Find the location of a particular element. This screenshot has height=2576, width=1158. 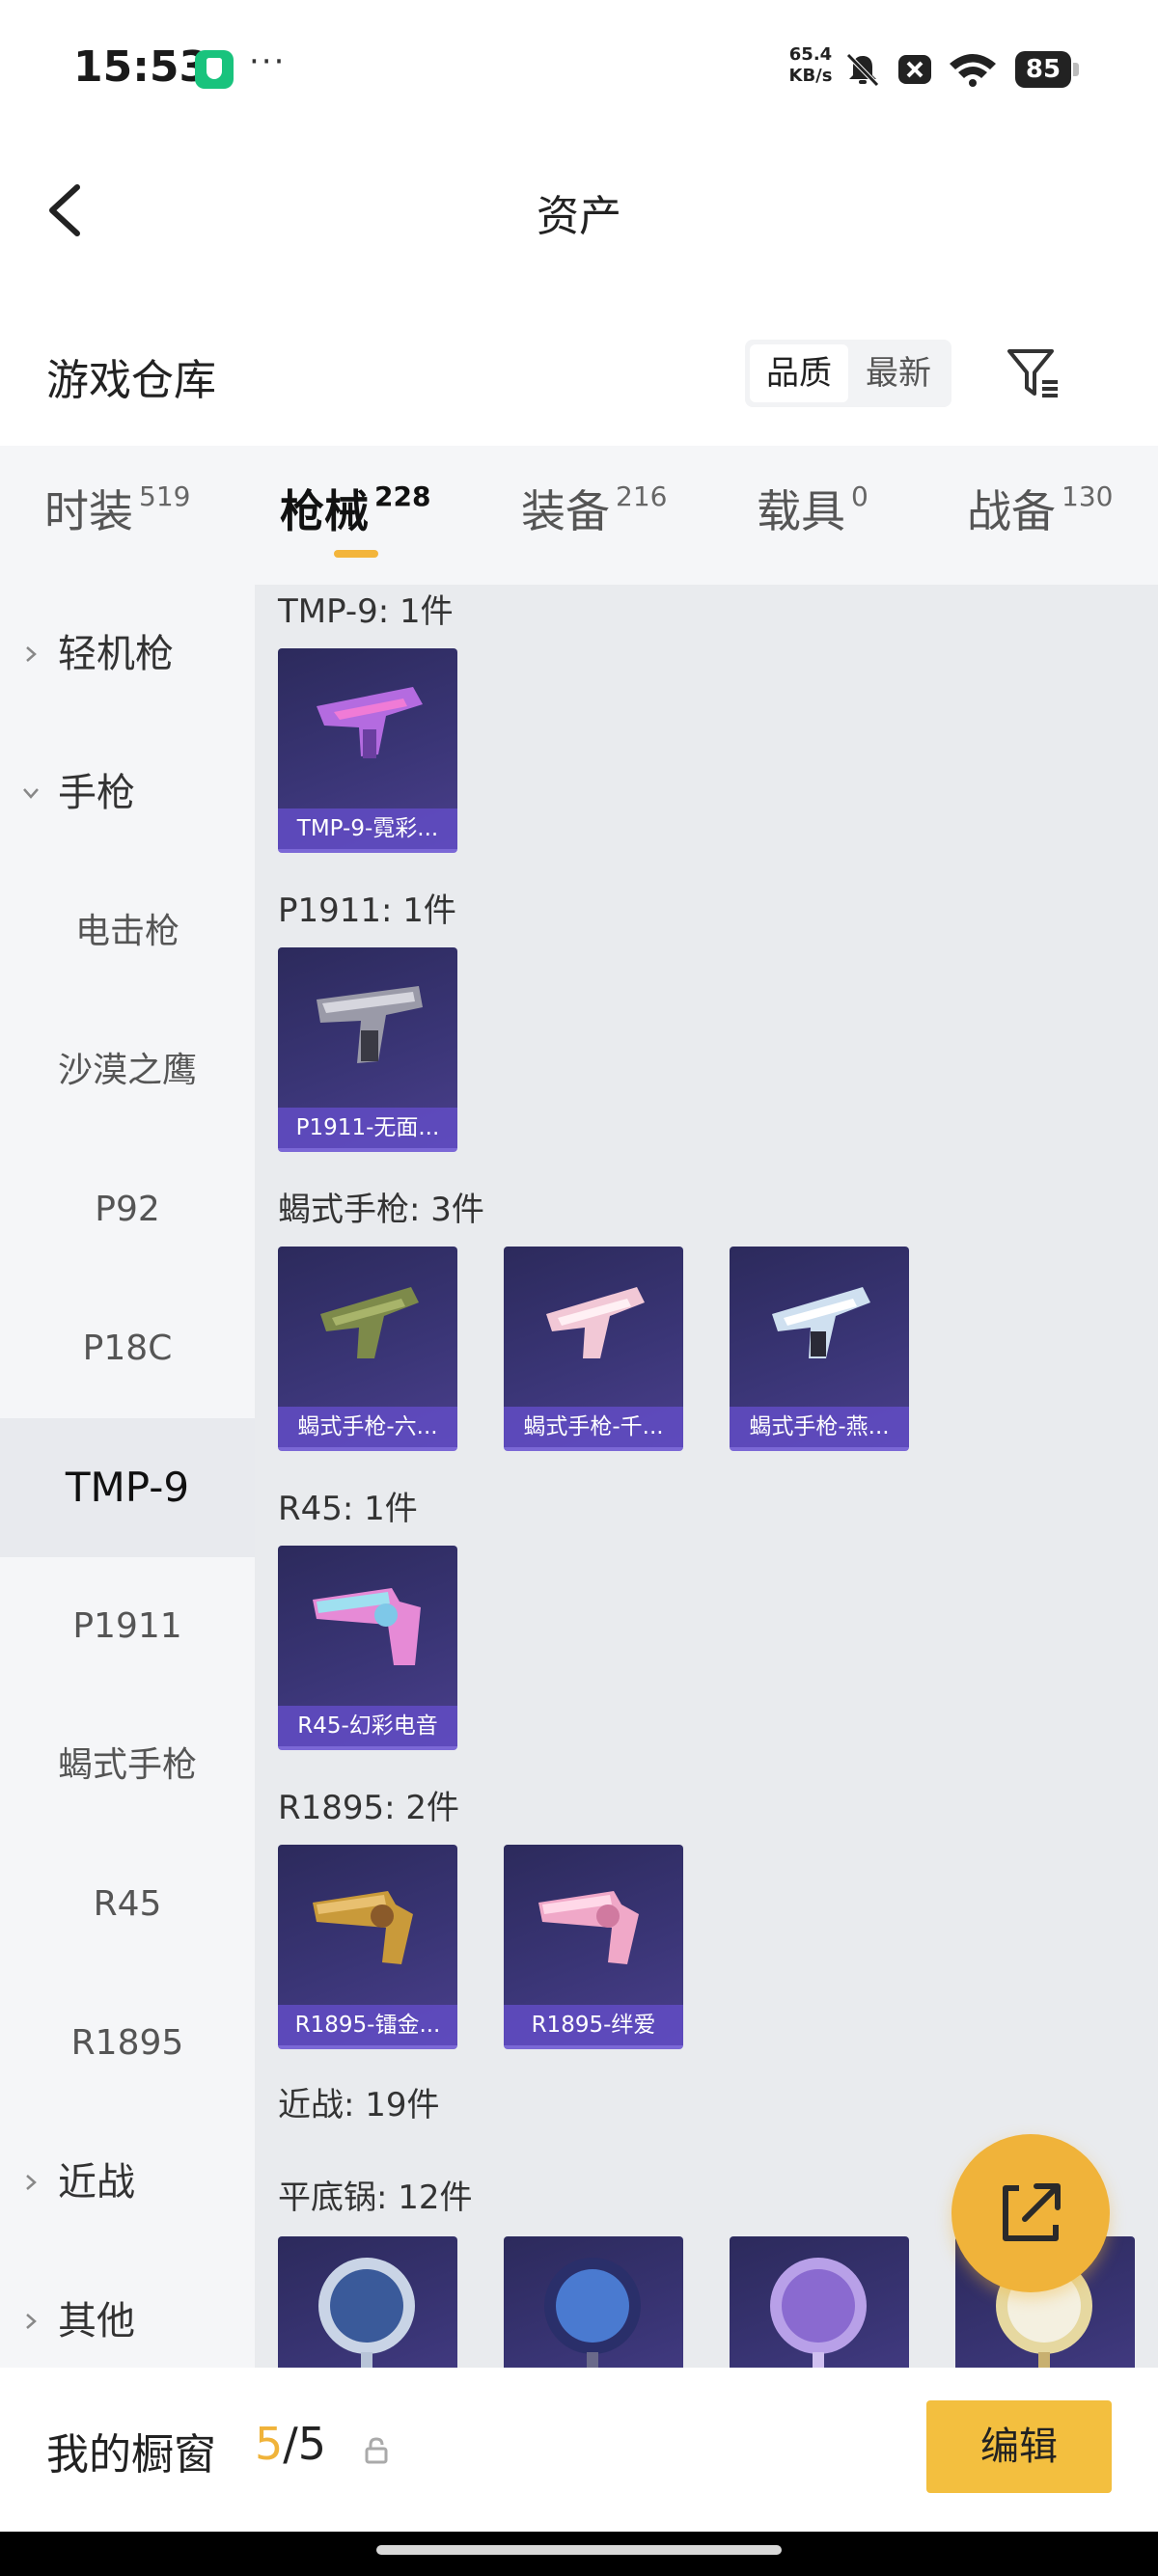

tab-equipment: 装备 216 is located at coordinates (594, 516).